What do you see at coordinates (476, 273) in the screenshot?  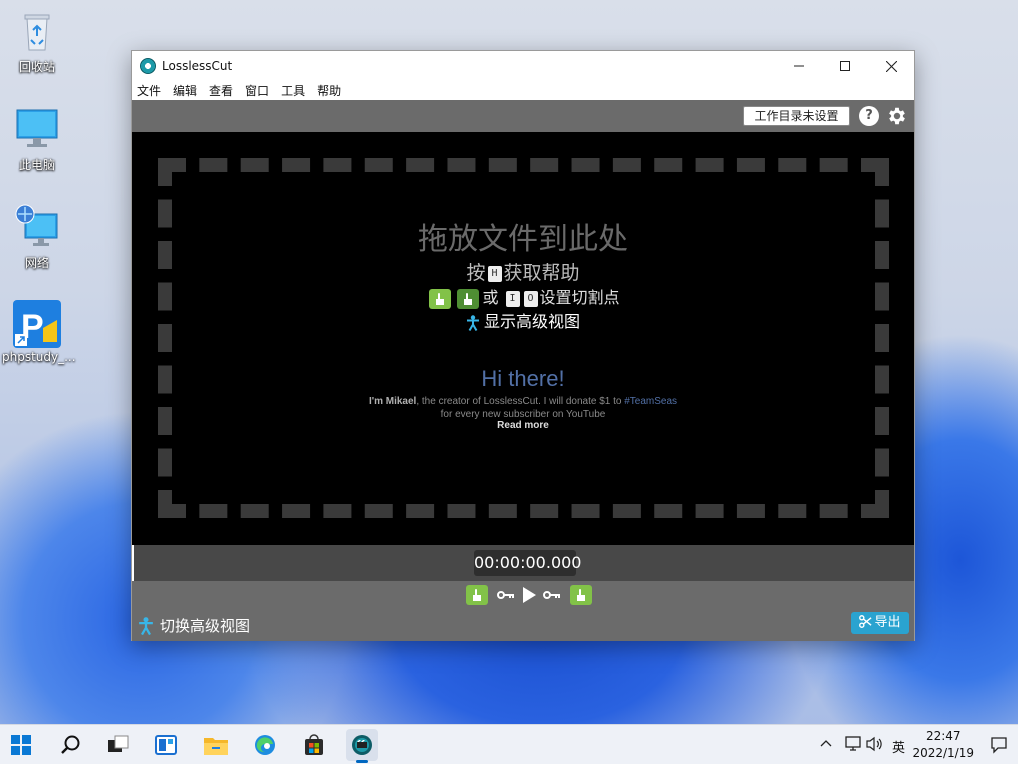 I see `help-hint-prefix: 按` at bounding box center [476, 273].